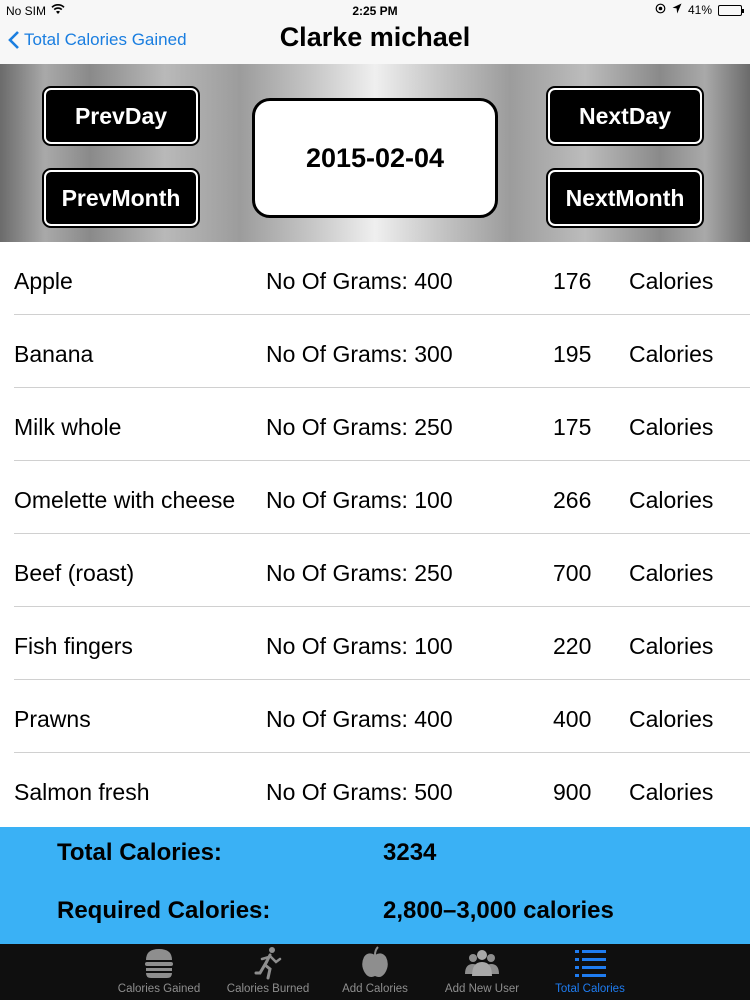  I want to click on tab-calories-burned: Calories Burned, so click(268, 972).